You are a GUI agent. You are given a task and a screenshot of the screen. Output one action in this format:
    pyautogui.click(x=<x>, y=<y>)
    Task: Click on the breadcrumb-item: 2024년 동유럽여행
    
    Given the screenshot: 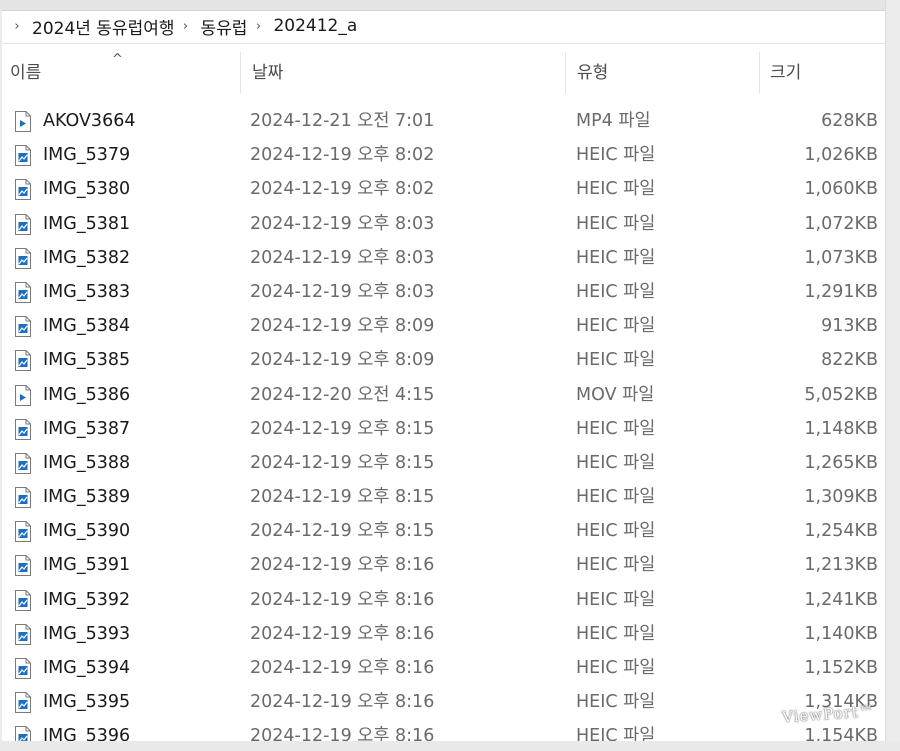 What is the action you would take?
    pyautogui.click(x=103, y=26)
    